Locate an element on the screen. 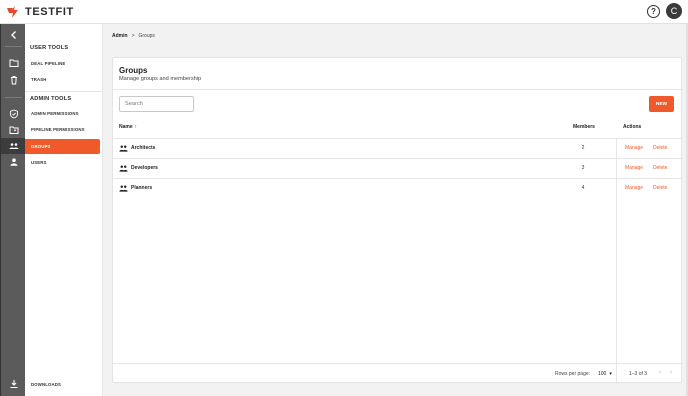 The image size is (688, 396). sort-arrow-up-icon: ↑ is located at coordinates (136, 127).